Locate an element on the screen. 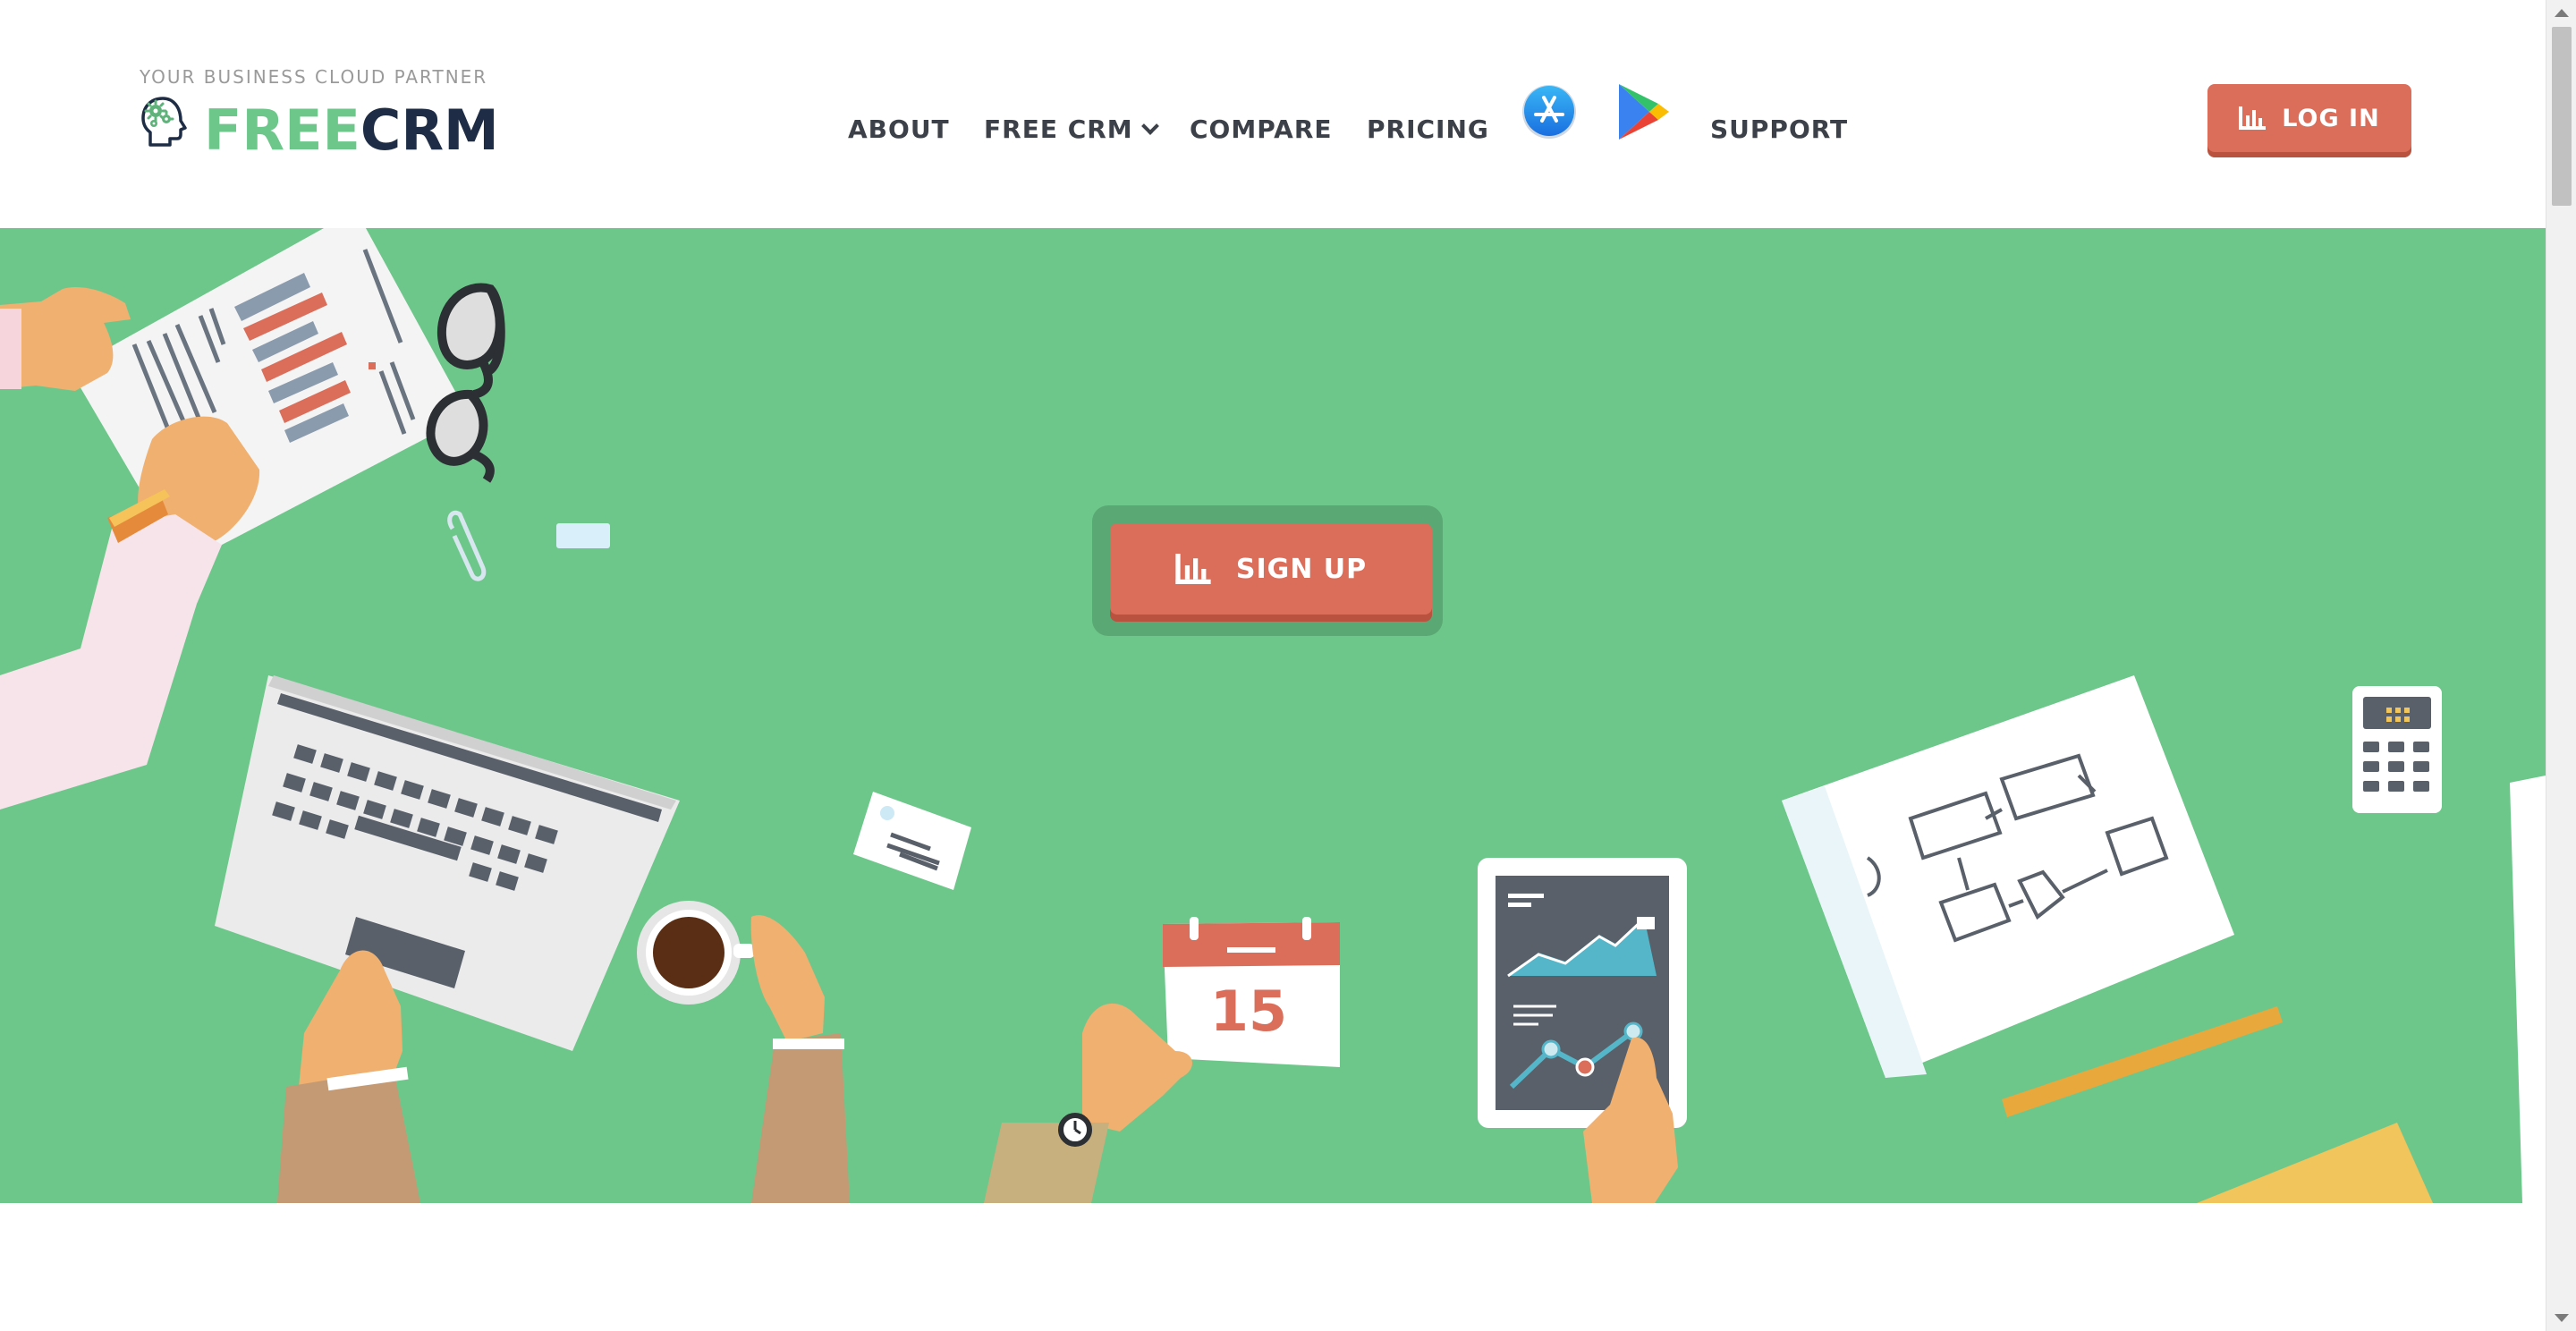 The width and height of the screenshot is (2576, 1331). signup-button-frame: SIGN UP is located at coordinates (1267, 571).